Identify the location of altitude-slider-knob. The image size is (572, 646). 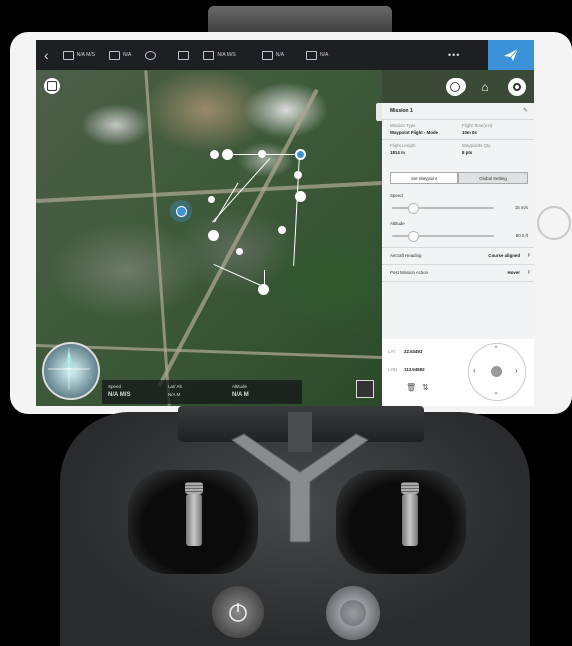
(414, 236).